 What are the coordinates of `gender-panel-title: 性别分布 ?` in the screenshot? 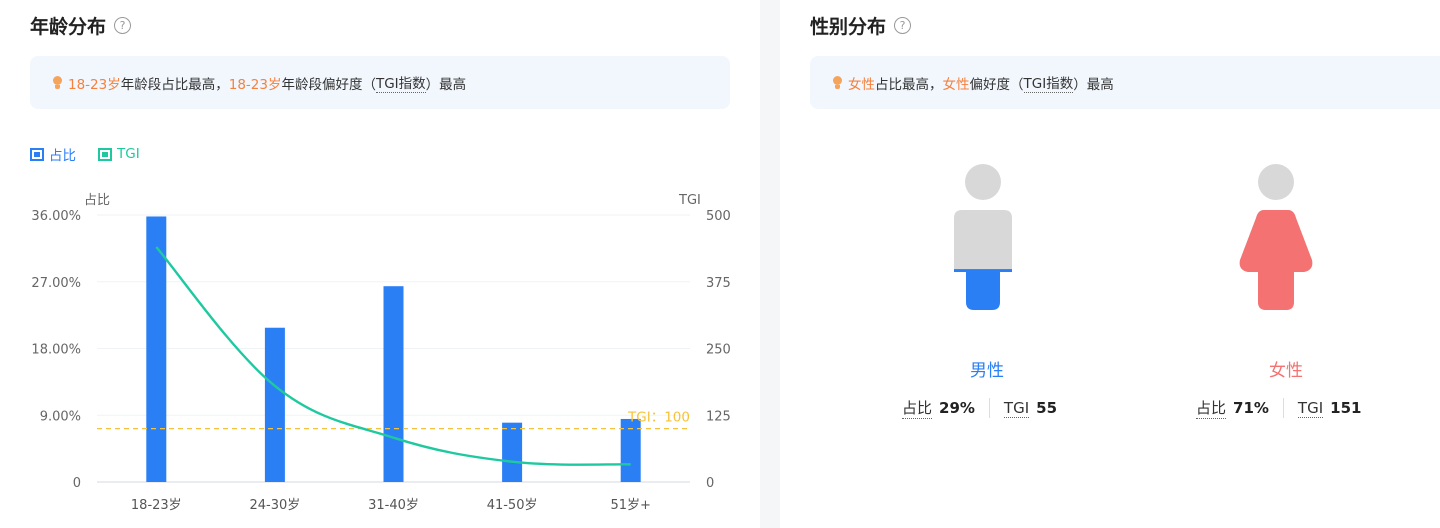 It's located at (861, 25).